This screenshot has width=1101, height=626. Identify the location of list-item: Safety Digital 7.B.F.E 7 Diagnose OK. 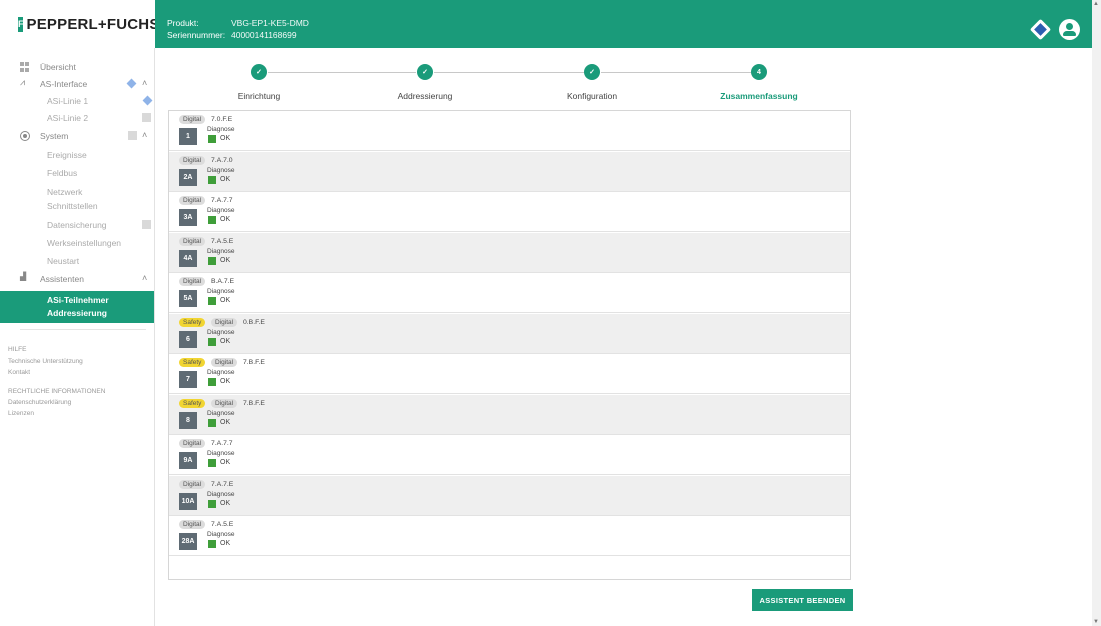
(509, 374).